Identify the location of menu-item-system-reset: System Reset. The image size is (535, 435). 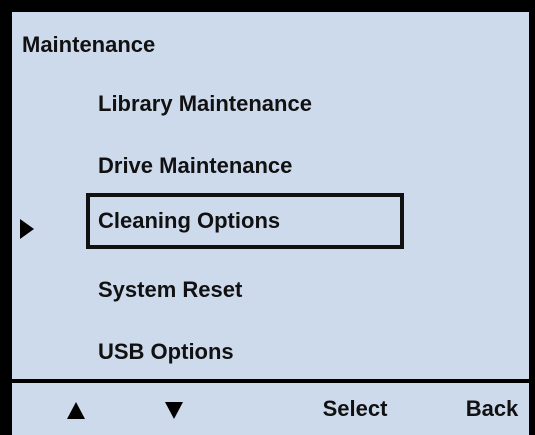
(245, 292).